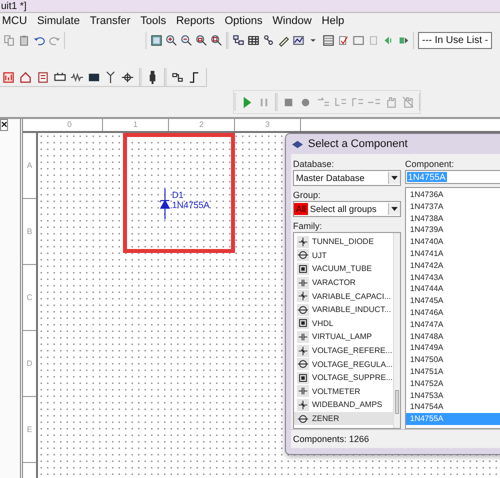  What do you see at coordinates (453, 407) in the screenshot?
I see `component-item: 1N4754A` at bounding box center [453, 407].